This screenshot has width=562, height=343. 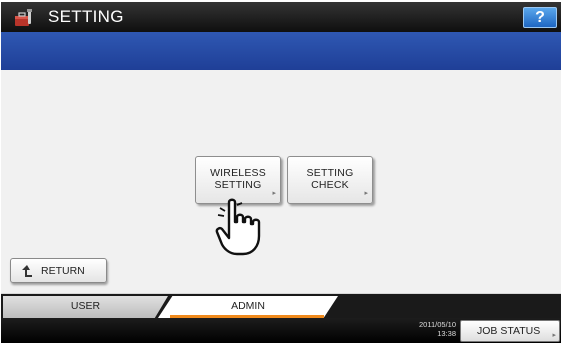 I want to click on time-text: 13:38, so click(x=446, y=333).